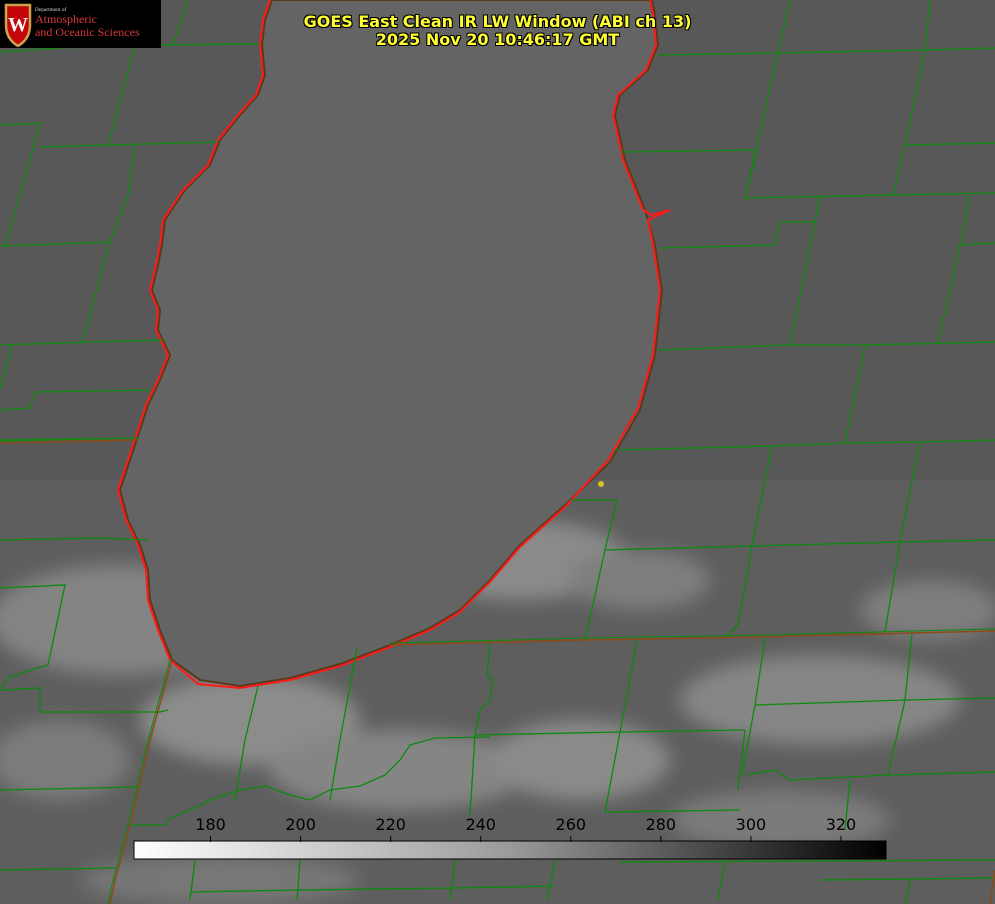  Describe the element at coordinates (390, 824) in the screenshot. I see `colorbar-tick-label: 220` at that location.